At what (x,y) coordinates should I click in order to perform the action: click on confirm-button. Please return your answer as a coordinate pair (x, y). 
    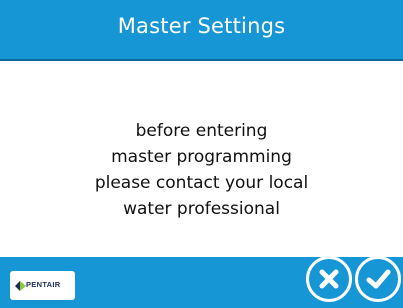
    Looking at the image, I should click on (378, 279).